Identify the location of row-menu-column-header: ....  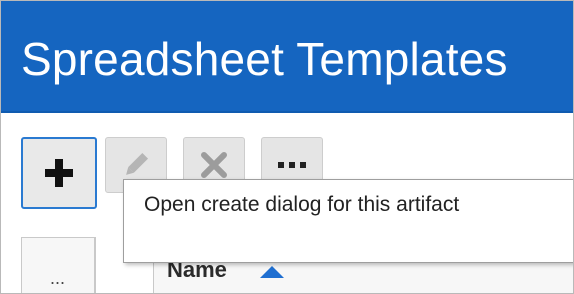
(58, 265).